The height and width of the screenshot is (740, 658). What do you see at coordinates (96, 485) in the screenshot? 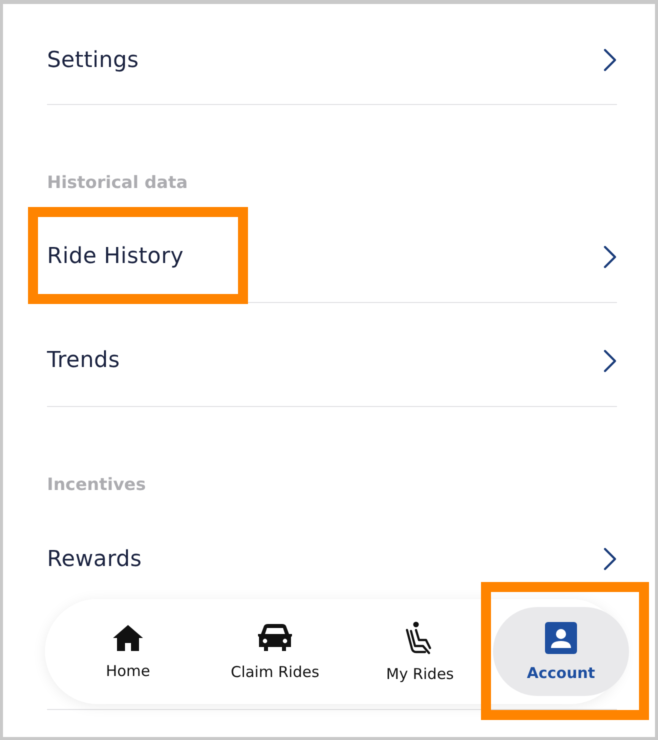
I see `section-heading: Incentives` at bounding box center [96, 485].